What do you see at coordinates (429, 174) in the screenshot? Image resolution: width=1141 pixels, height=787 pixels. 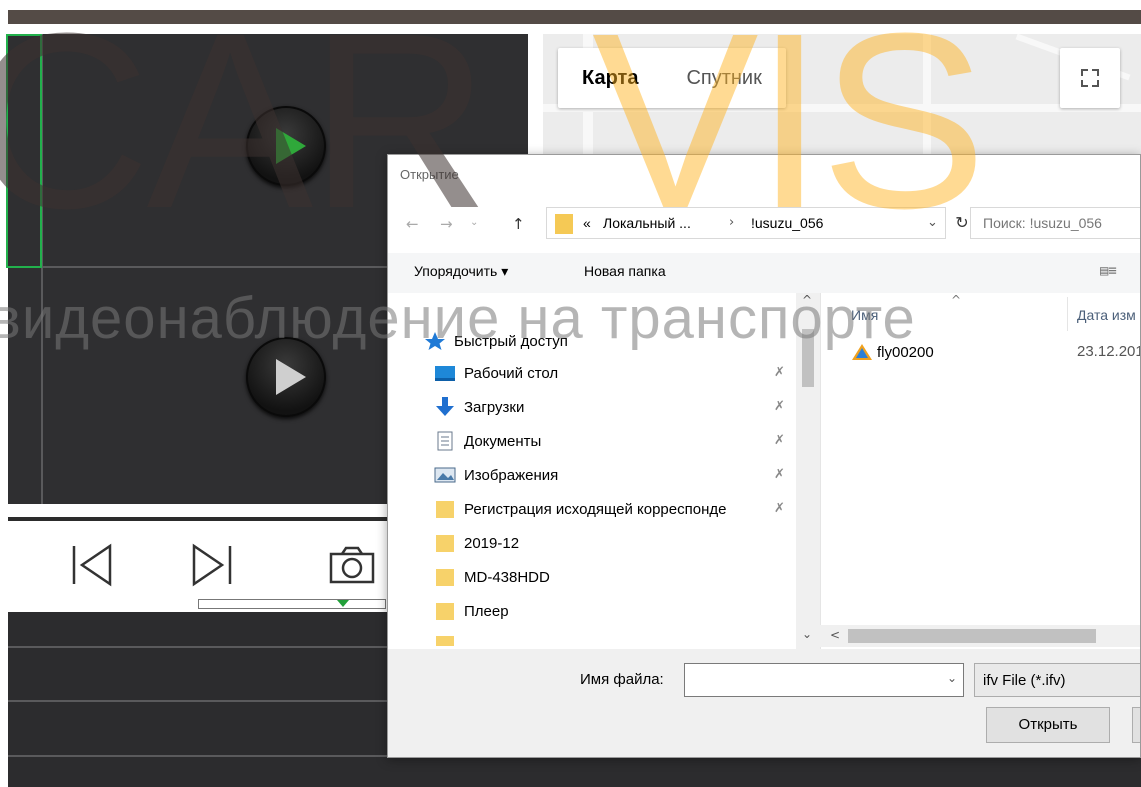 I see `dialog-title: Открытие` at bounding box center [429, 174].